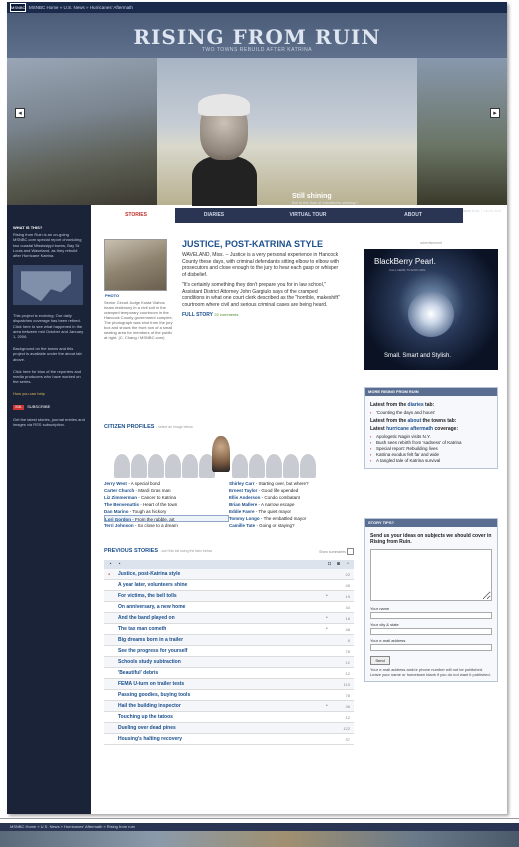  I want to click on citizen-profile-link: Camille Tate - Going or staying?, so click(291, 525).